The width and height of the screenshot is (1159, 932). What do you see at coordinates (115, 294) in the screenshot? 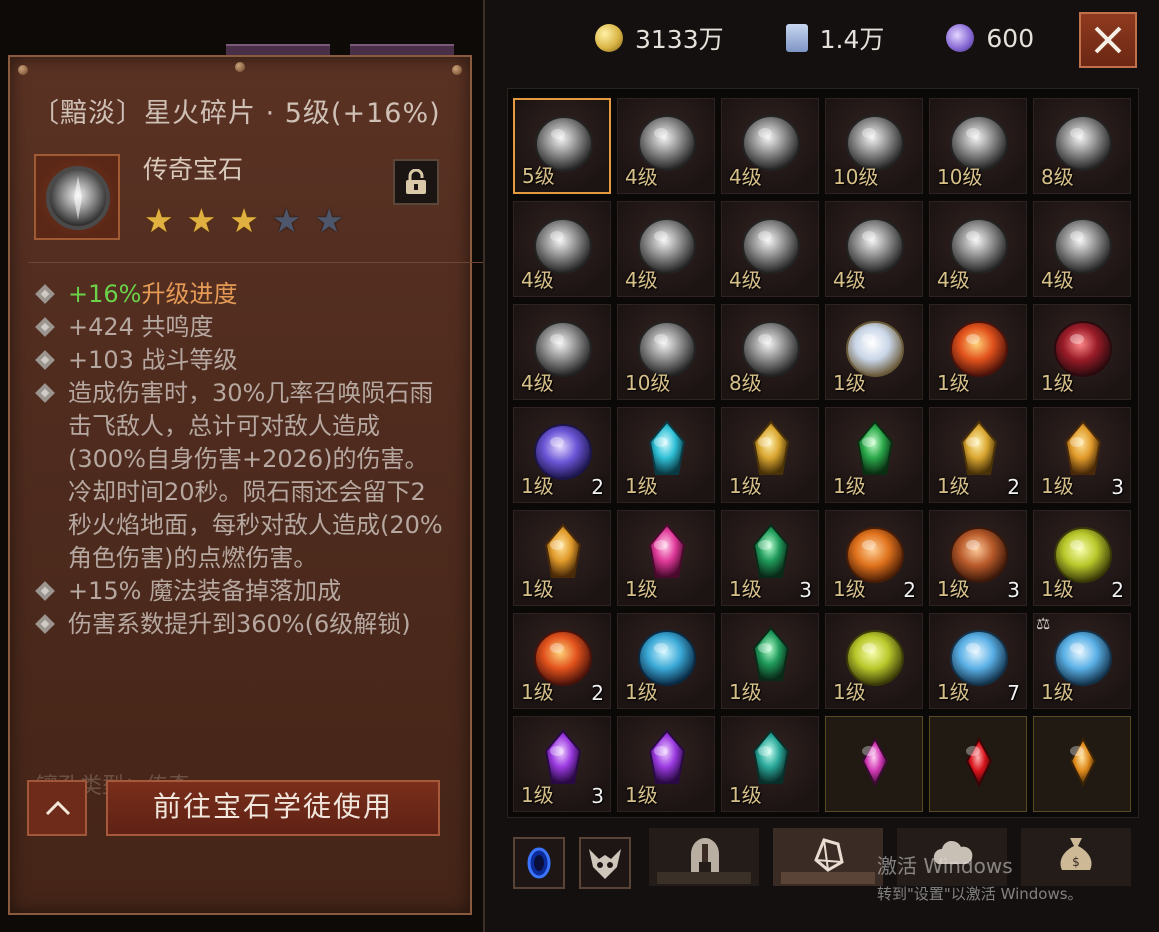
I see `stat-highlight: 16%` at bounding box center [115, 294].